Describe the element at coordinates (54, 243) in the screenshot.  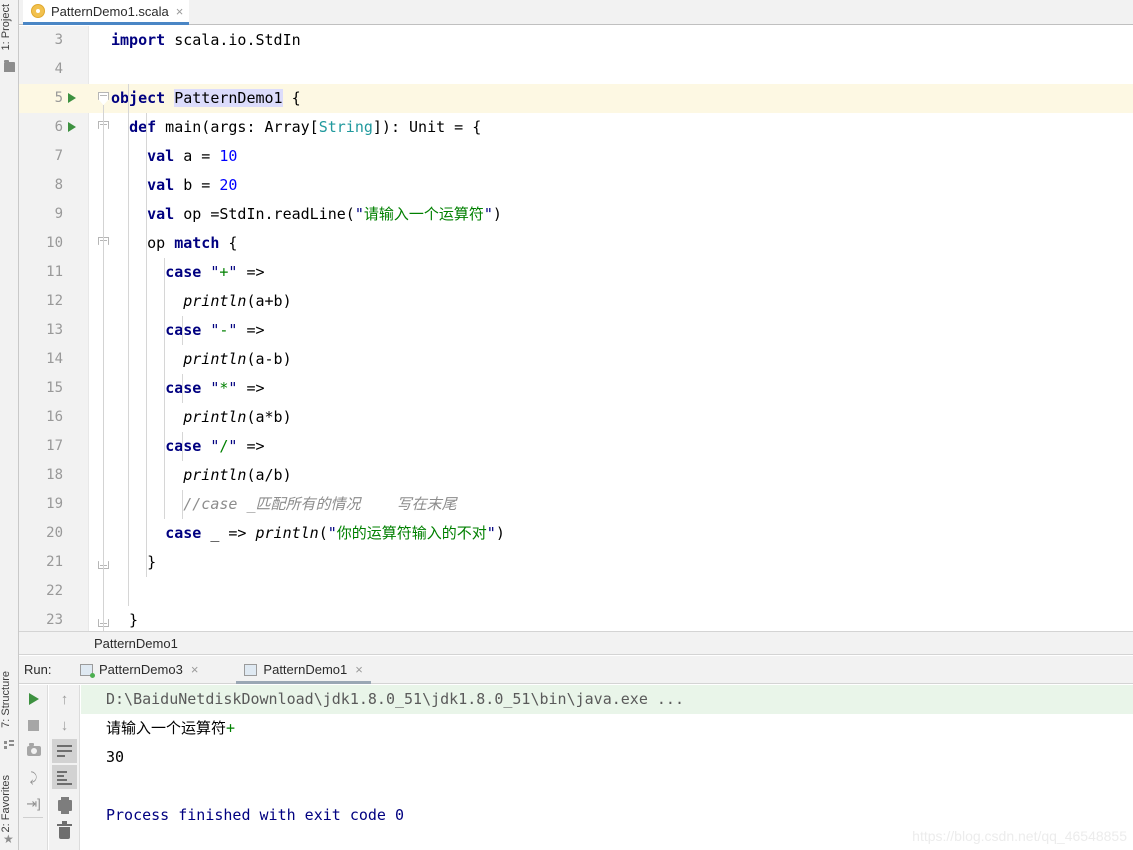
I see `line-number: 10` at that location.